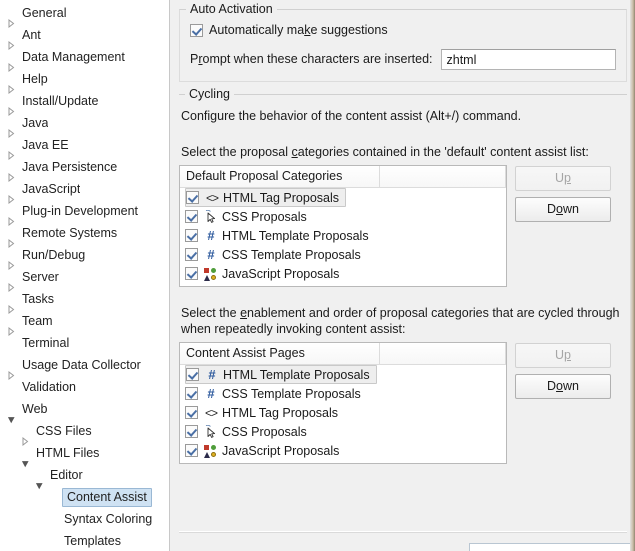 Image resolution: width=635 pixels, height=551 pixels. I want to click on auto-suggest-checkbox, so click(196, 30).